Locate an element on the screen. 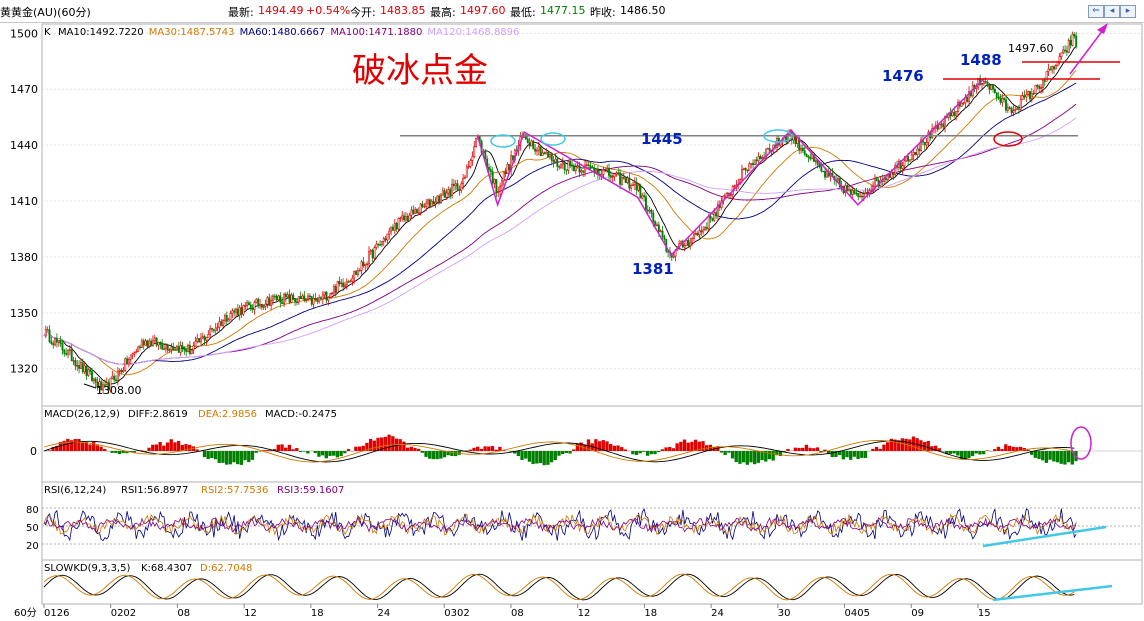  scroll-right-button: ▸ is located at coordinates (1128, 11).